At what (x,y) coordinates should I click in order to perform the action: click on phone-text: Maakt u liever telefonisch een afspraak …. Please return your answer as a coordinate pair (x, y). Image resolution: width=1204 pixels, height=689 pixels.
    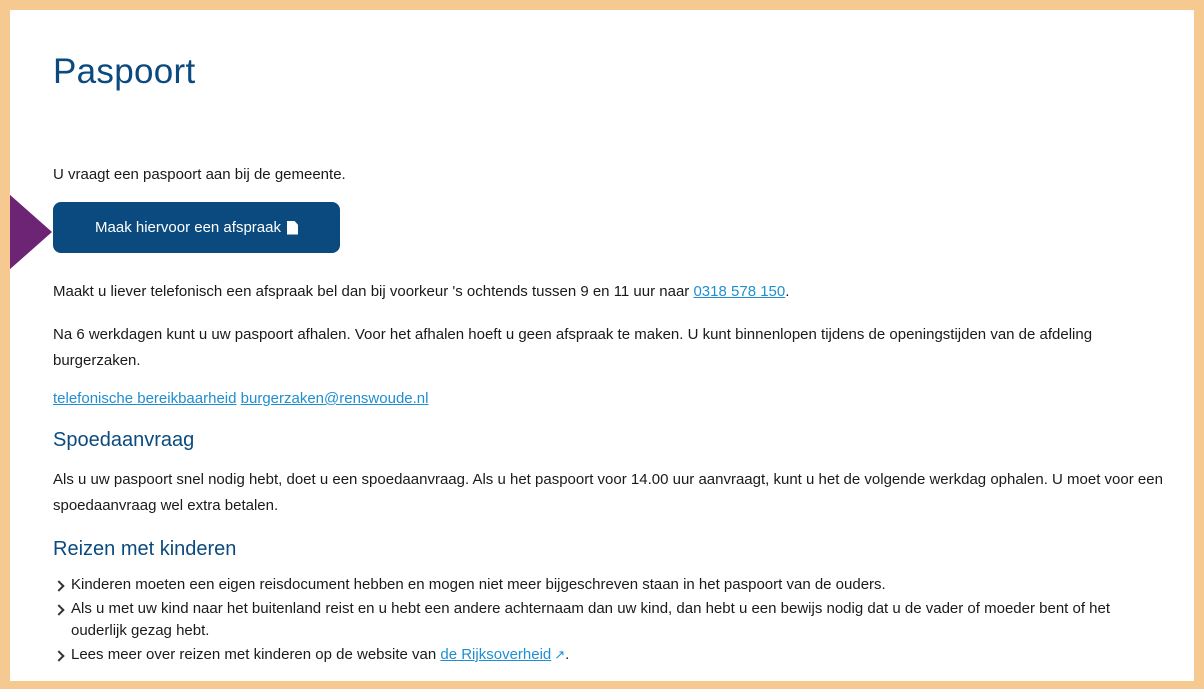
    Looking at the image, I should click on (373, 291).